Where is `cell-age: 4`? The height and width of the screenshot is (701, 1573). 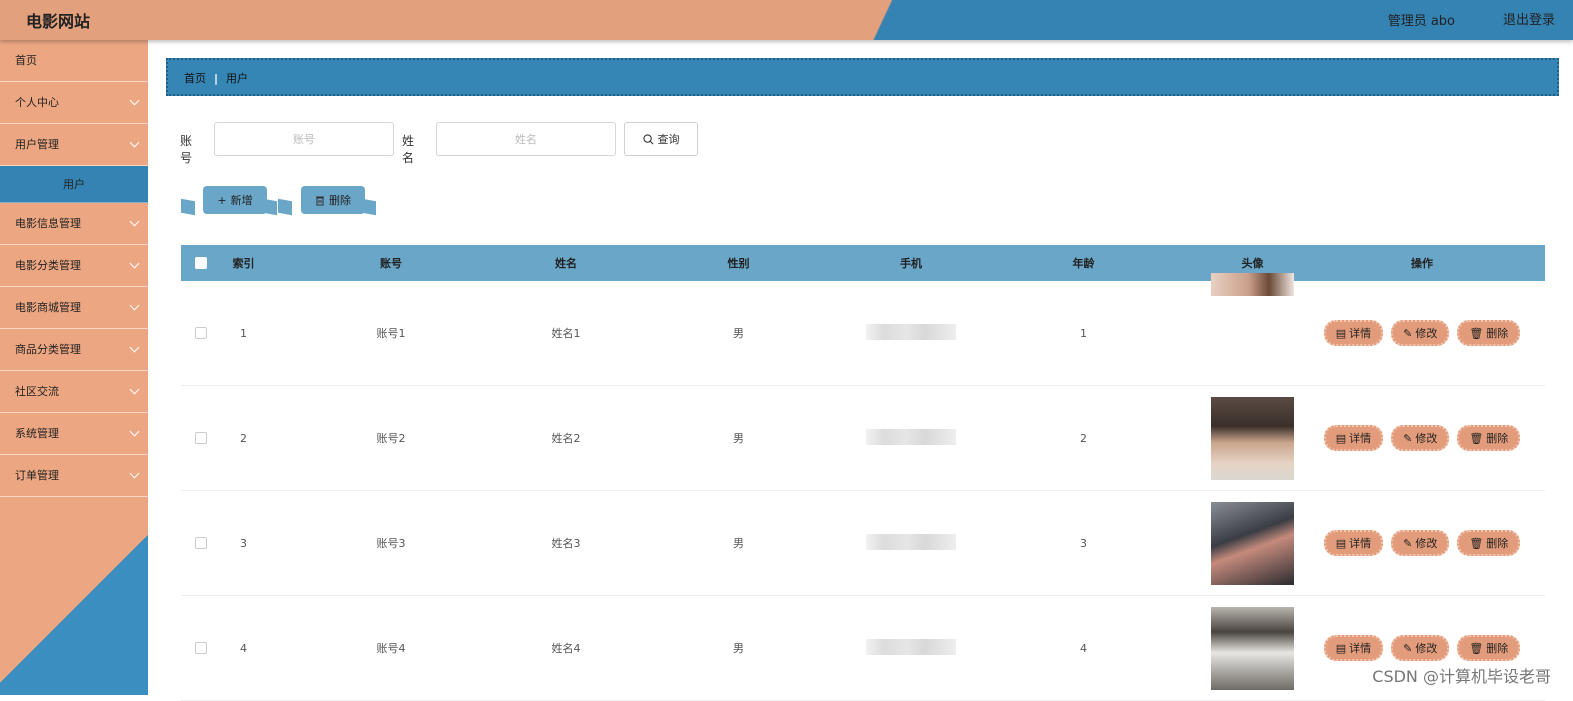
cell-age: 4 is located at coordinates (1083, 648).